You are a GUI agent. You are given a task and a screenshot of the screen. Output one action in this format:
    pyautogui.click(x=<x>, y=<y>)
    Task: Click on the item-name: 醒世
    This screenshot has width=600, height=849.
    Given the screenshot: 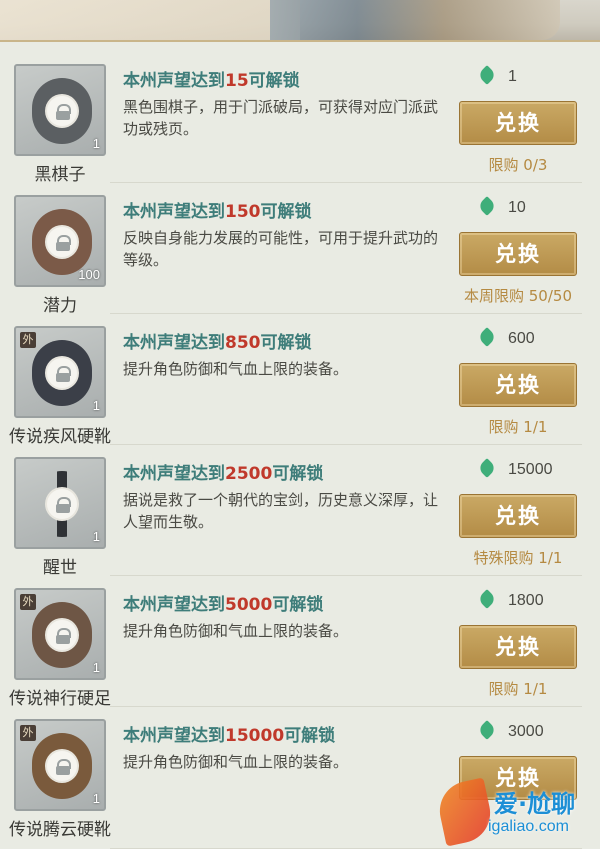 What is the action you would take?
    pyautogui.click(x=60, y=568)
    